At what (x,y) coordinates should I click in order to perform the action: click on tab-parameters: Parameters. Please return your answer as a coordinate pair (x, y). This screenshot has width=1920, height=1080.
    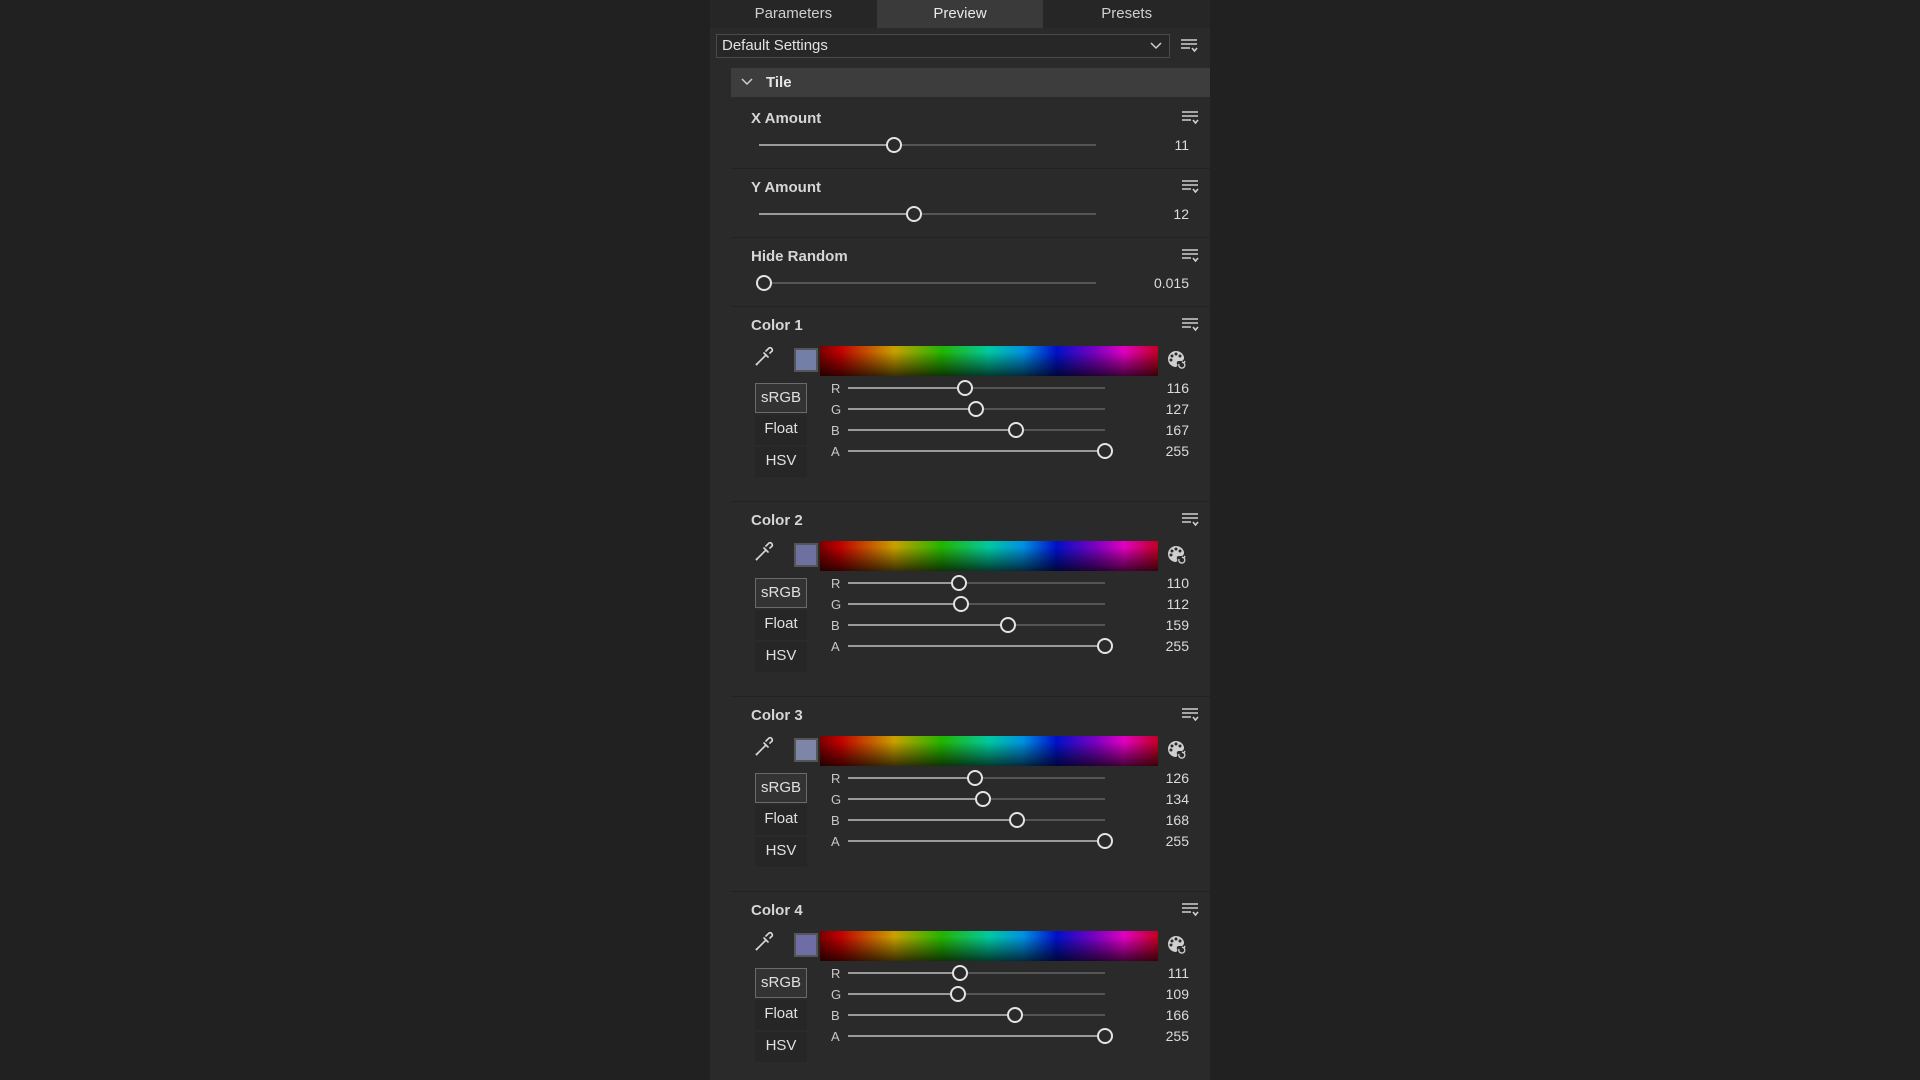
    Looking at the image, I should click on (793, 14).